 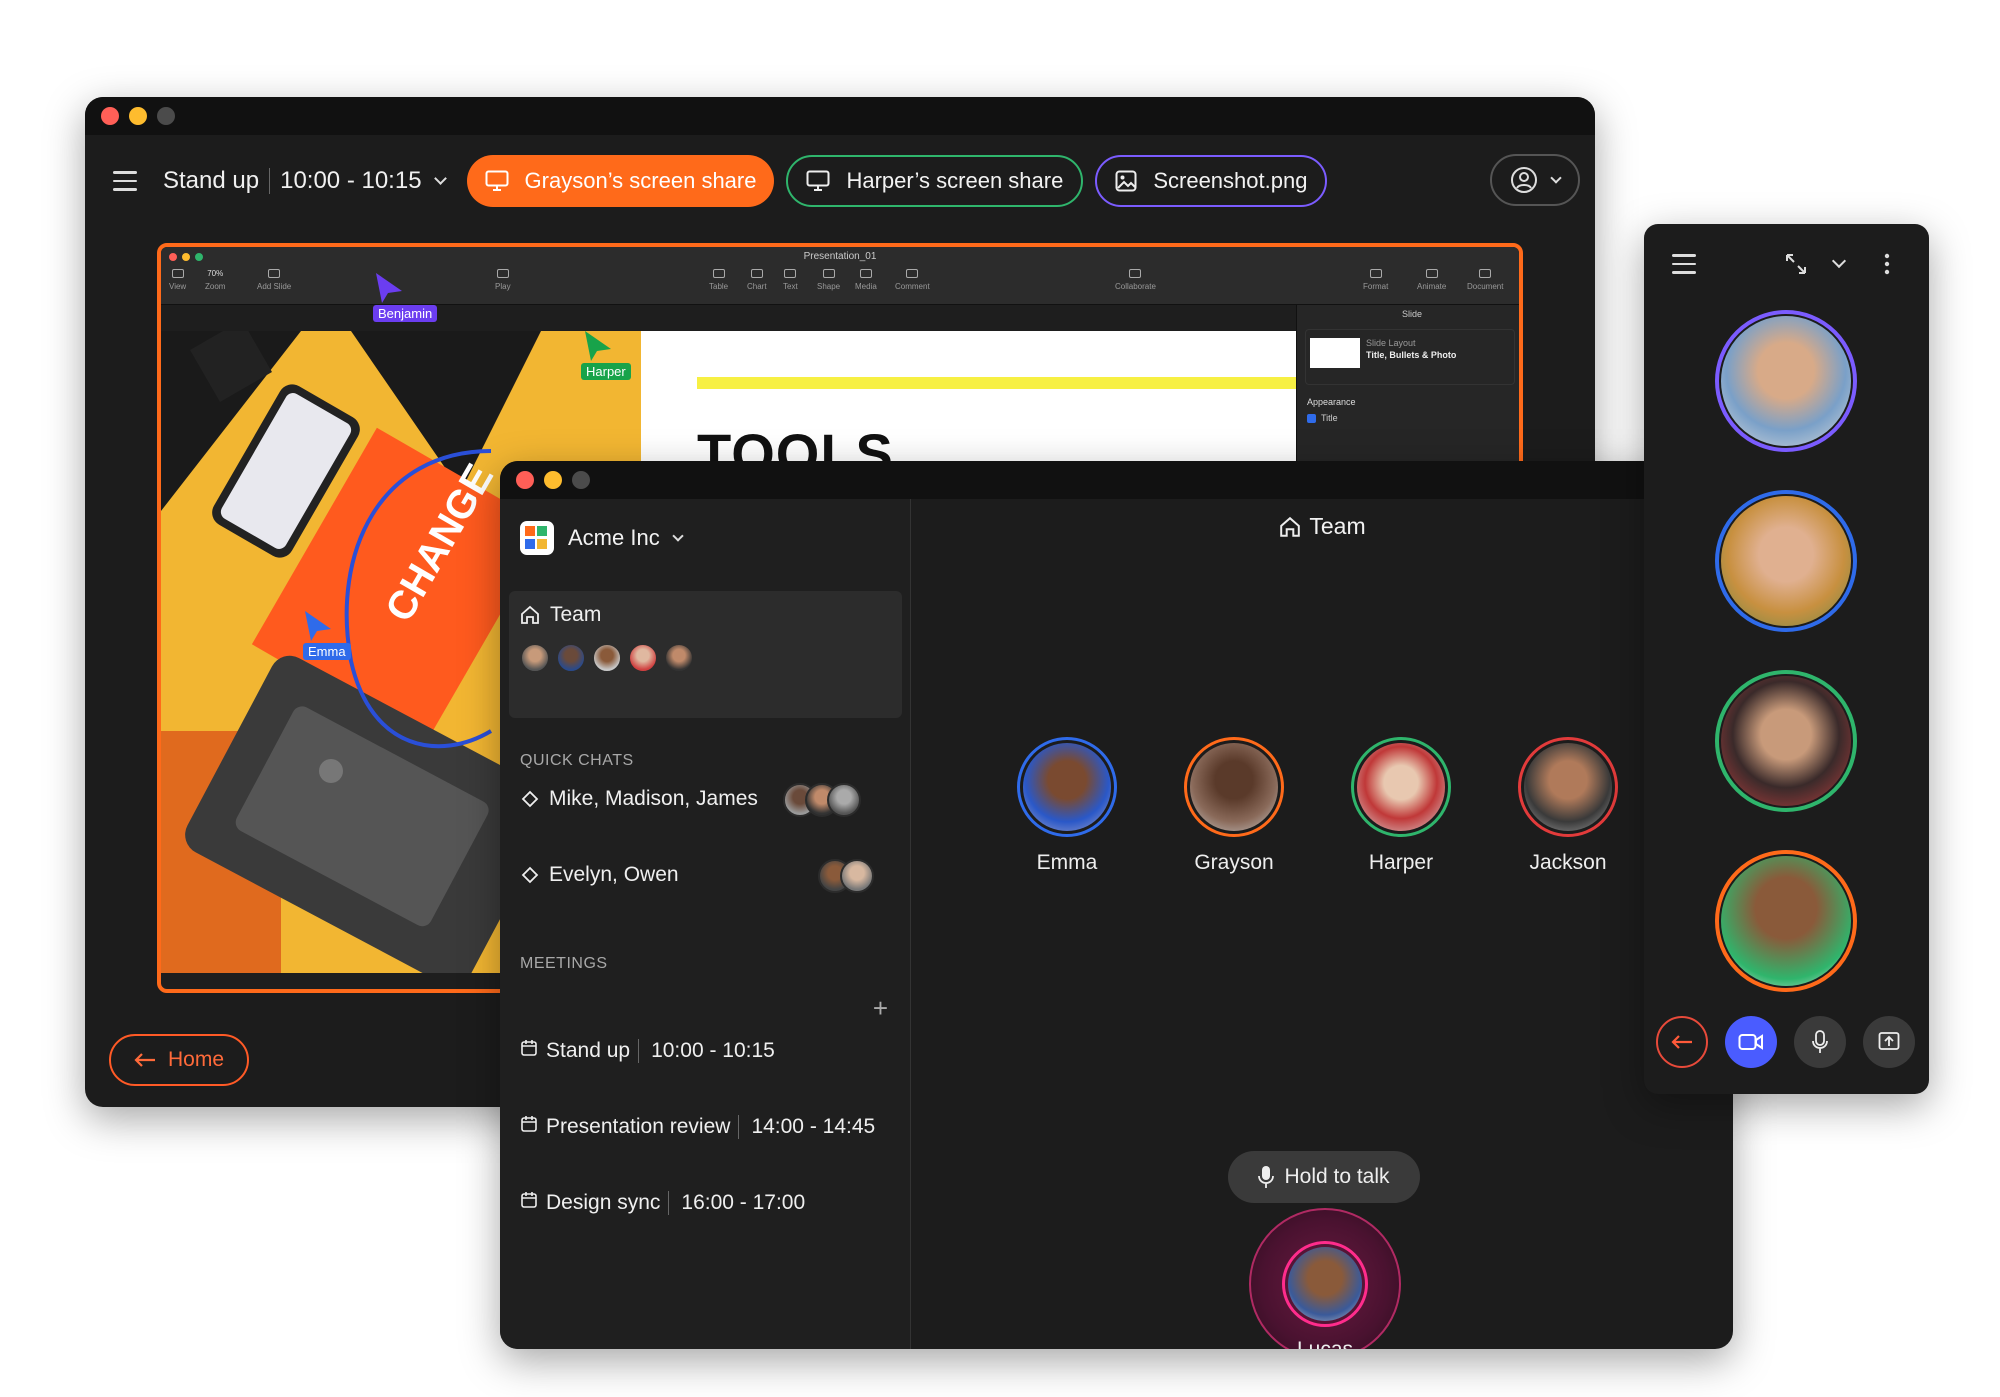 What do you see at coordinates (537, 538) in the screenshot?
I see `org-logo` at bounding box center [537, 538].